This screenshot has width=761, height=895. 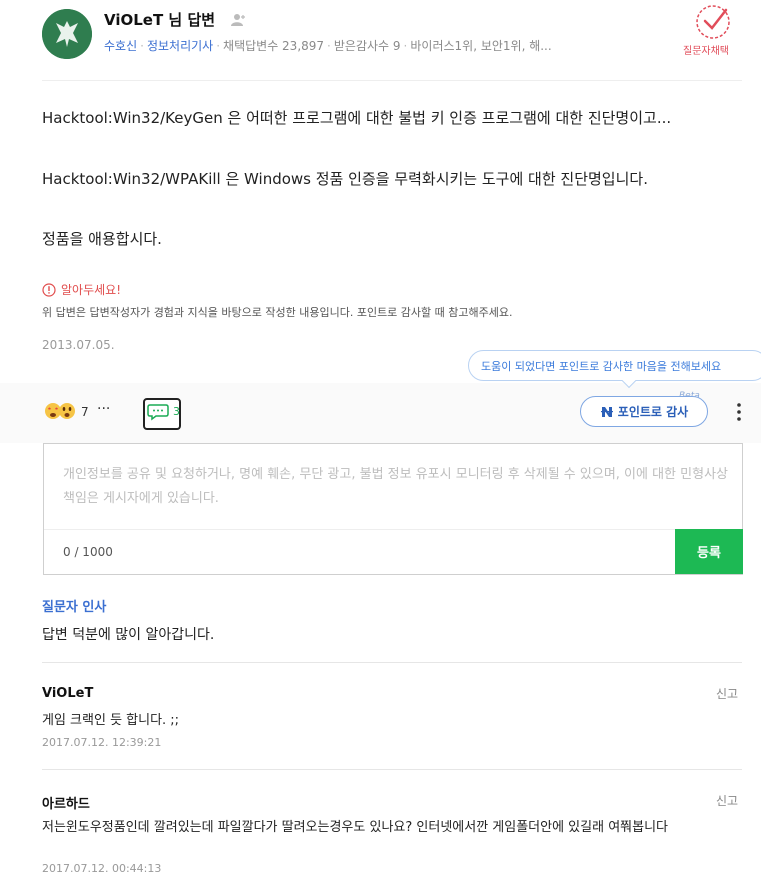 What do you see at coordinates (103, 409) in the screenshot?
I see `reaction-more-button: ···` at bounding box center [103, 409].